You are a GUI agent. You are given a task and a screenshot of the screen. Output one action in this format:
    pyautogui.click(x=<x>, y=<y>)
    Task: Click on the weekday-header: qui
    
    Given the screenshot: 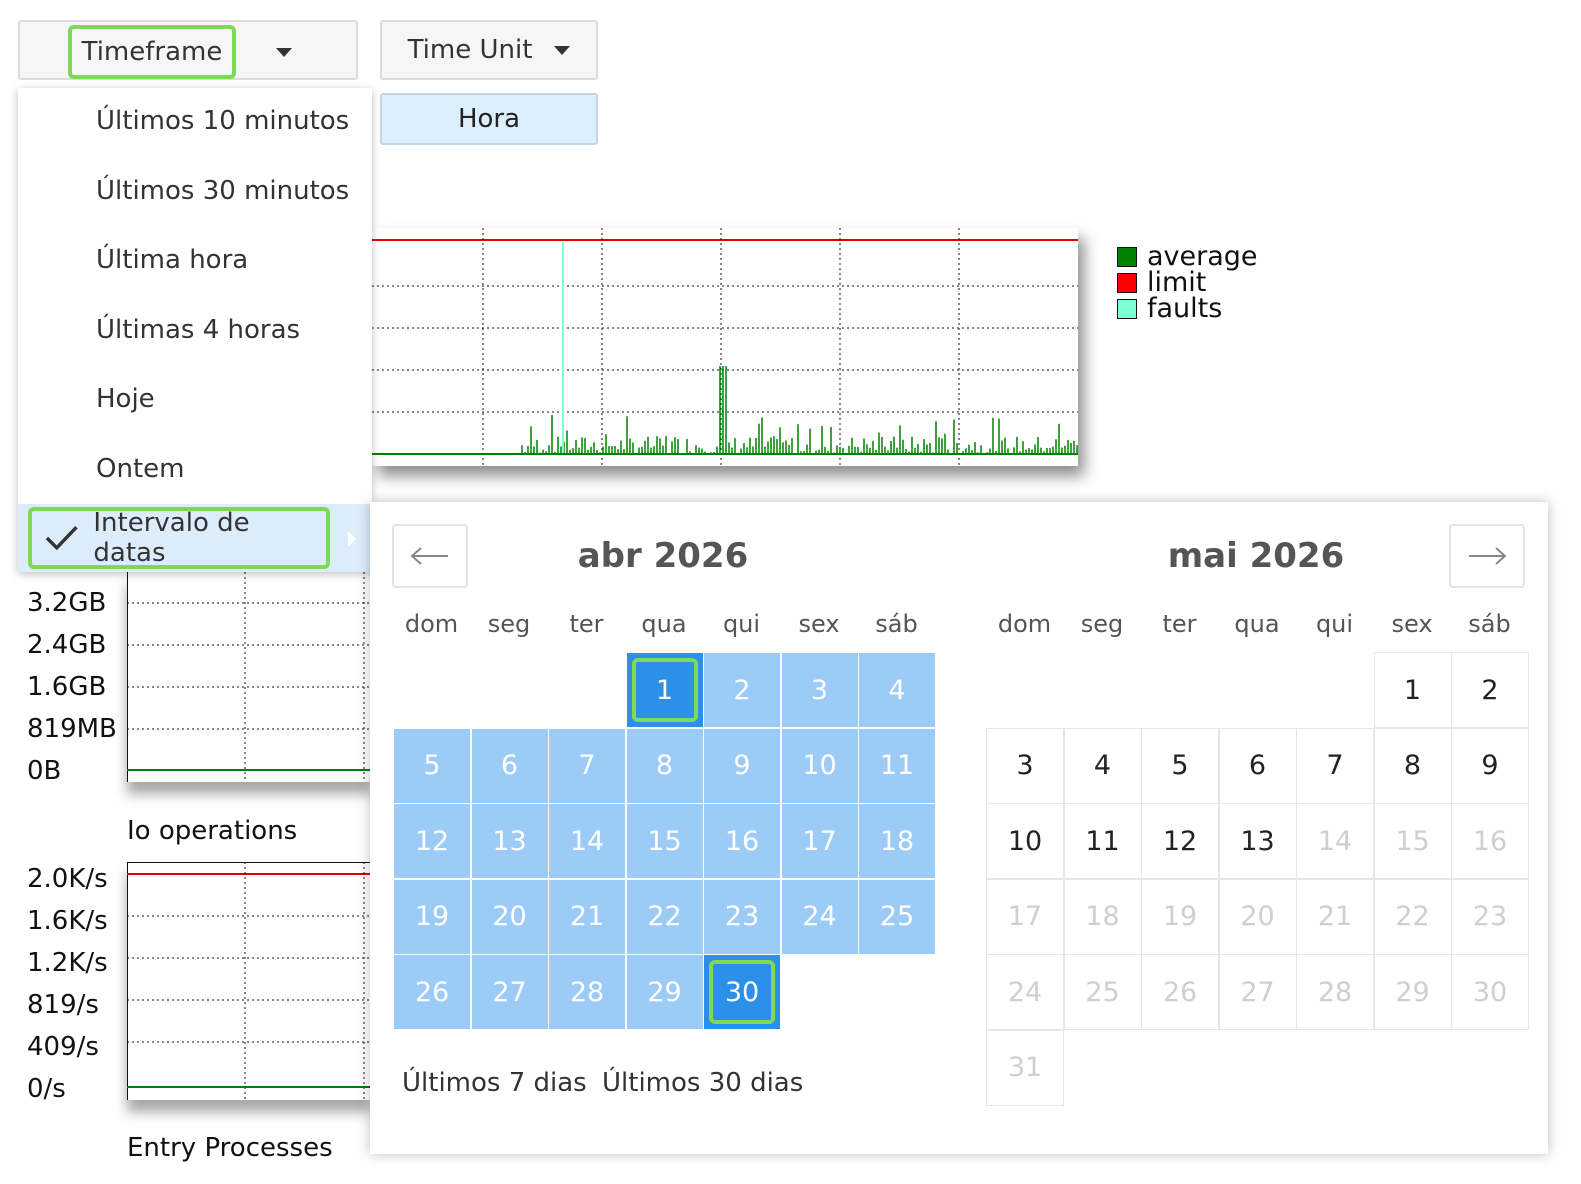 What is the action you would take?
    pyautogui.click(x=741, y=624)
    